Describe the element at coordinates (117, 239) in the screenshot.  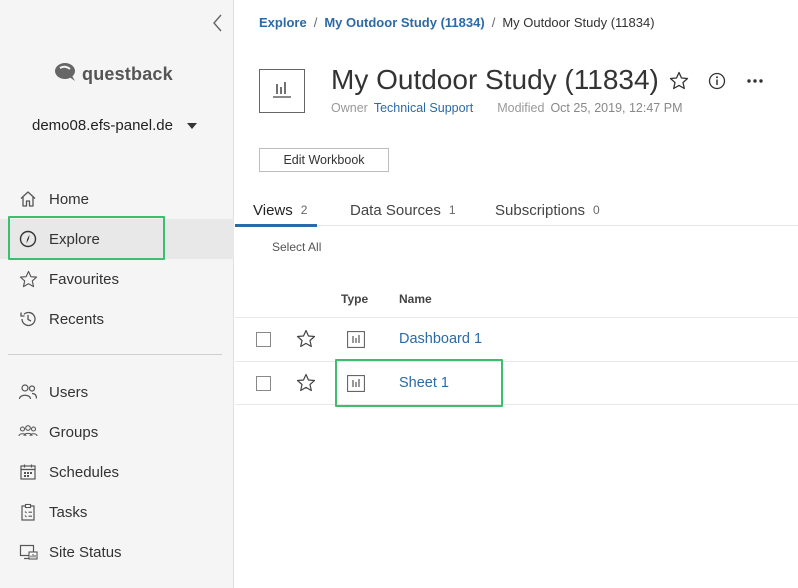
I see `nav-item-explore: Explore` at that location.